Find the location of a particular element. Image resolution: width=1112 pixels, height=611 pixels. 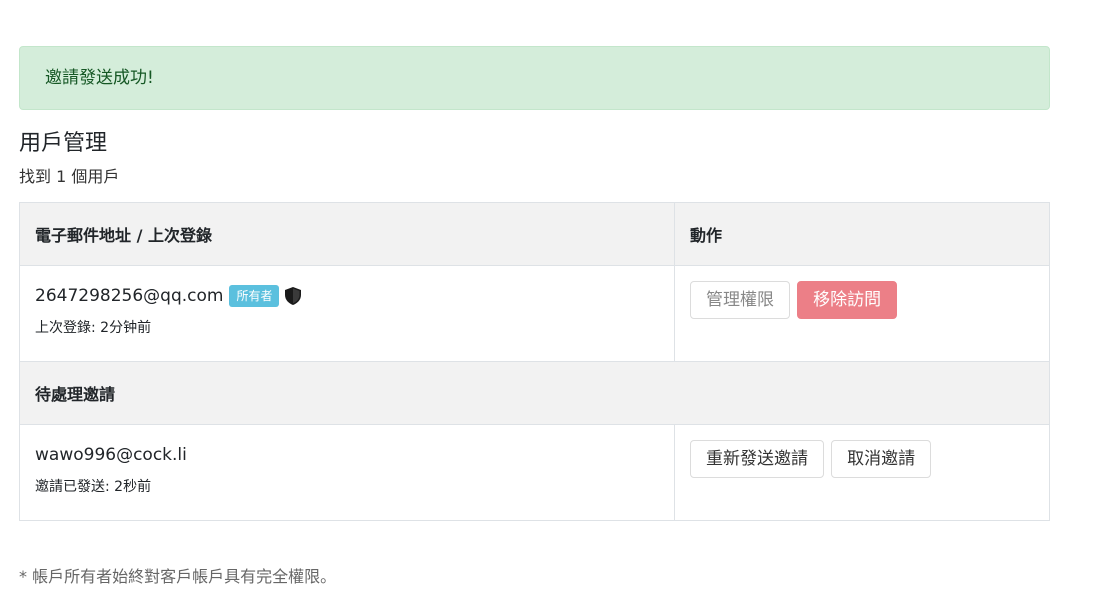

invite-email-line: wawo996@cock.li is located at coordinates (347, 455).